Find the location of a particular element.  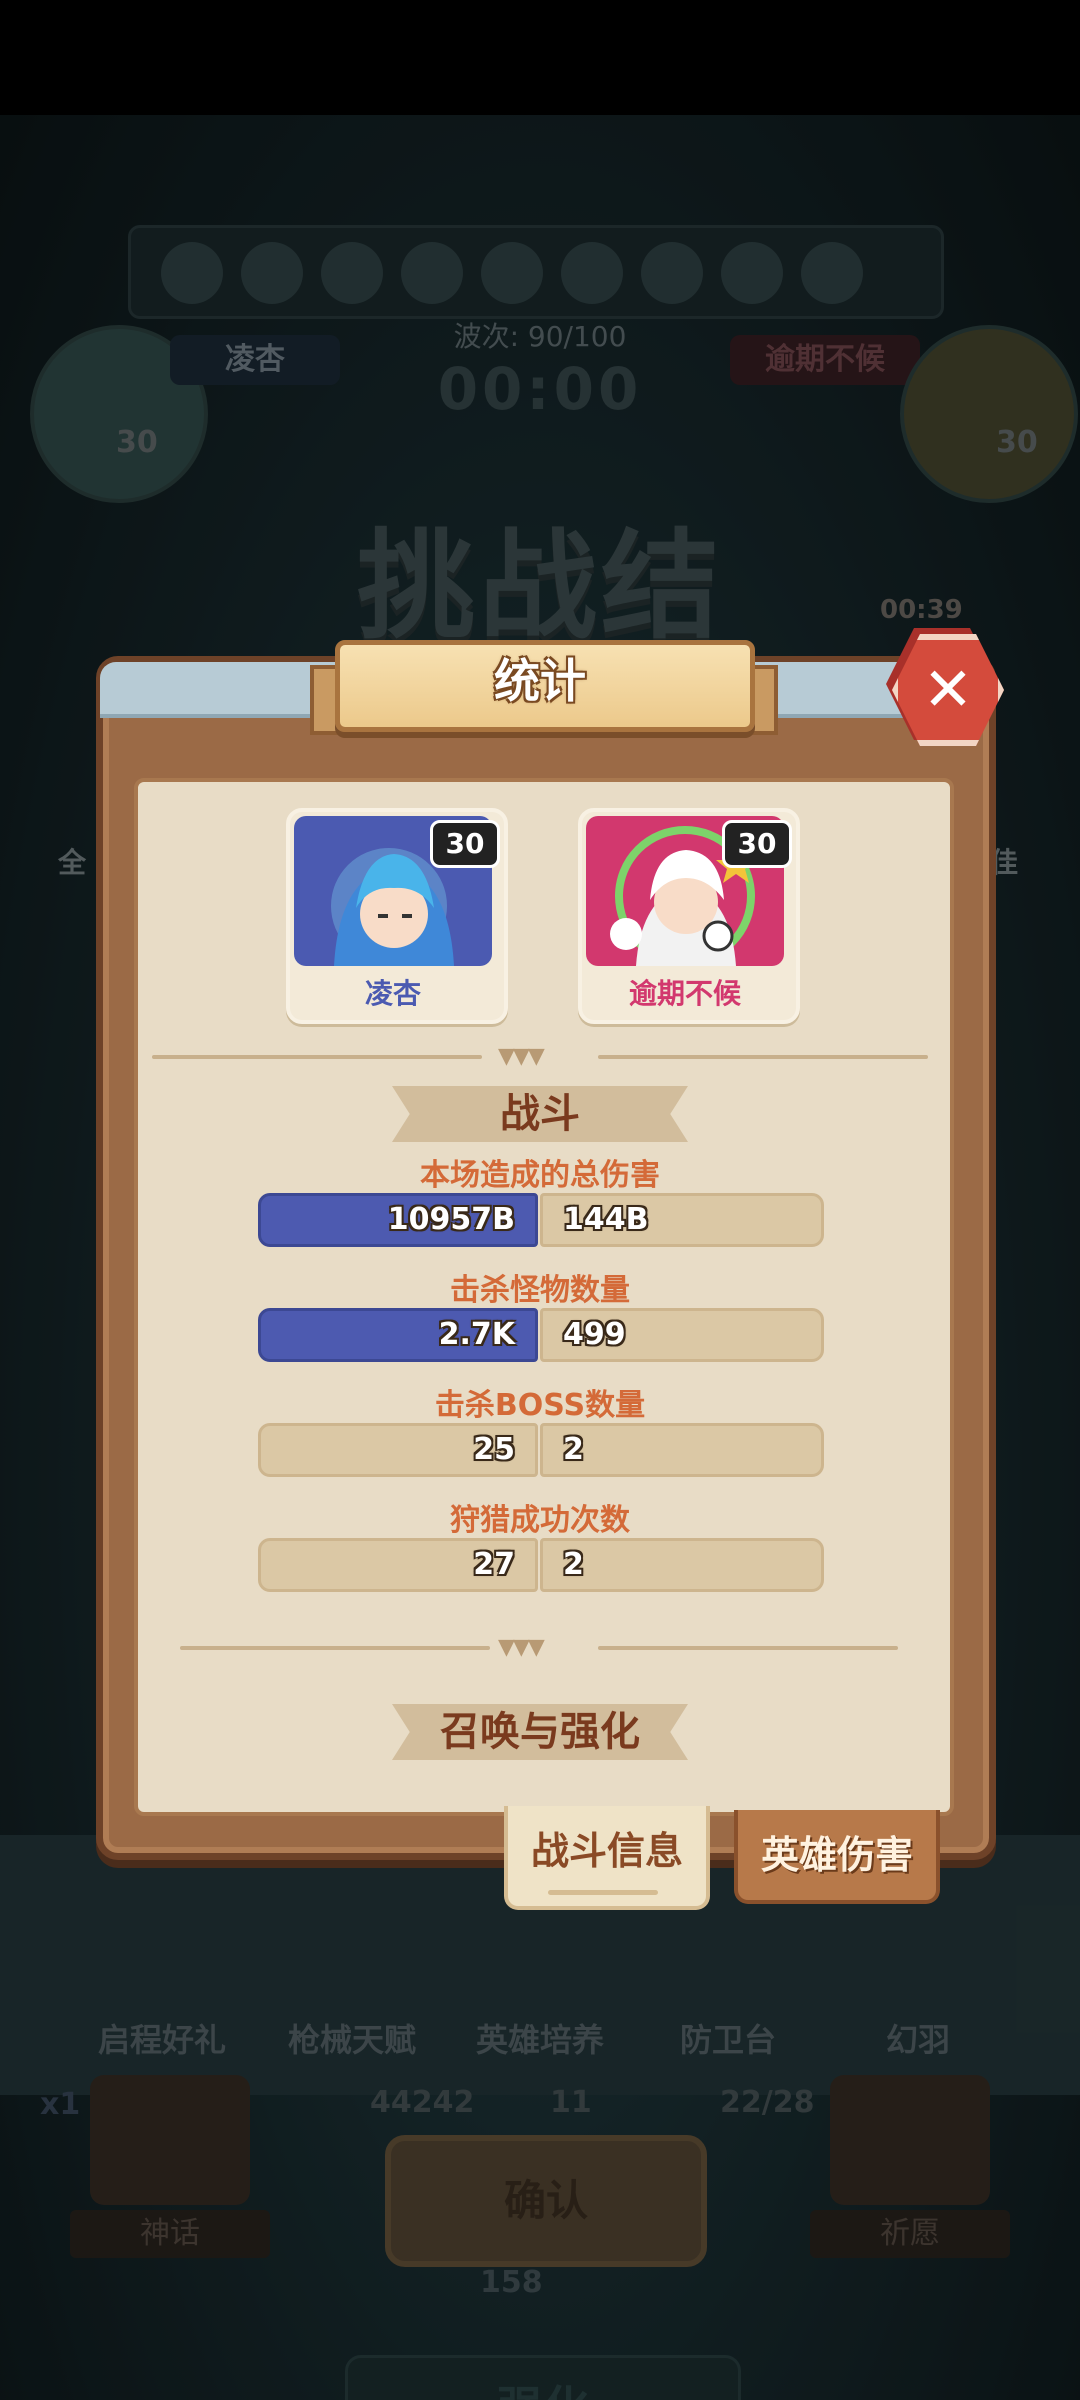

section-battle-header: 战斗 is located at coordinates (540, 1114).